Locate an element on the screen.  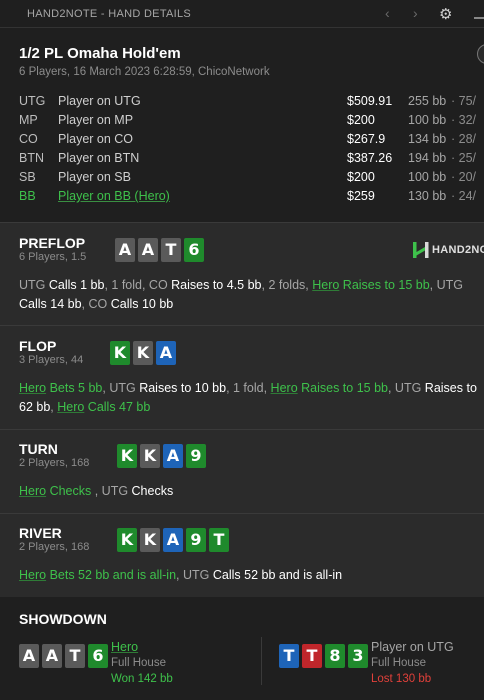
action-text: Raises to is located at coordinates (450, 388).